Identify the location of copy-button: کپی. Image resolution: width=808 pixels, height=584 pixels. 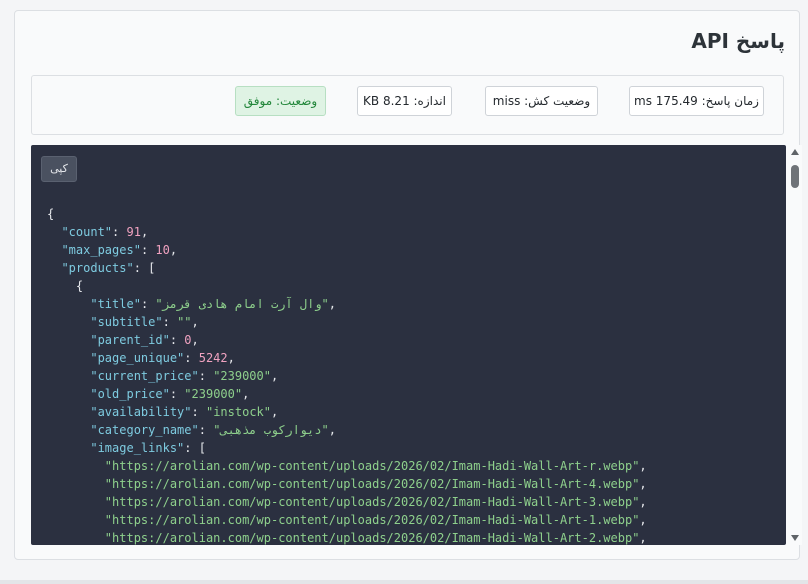
(59, 169).